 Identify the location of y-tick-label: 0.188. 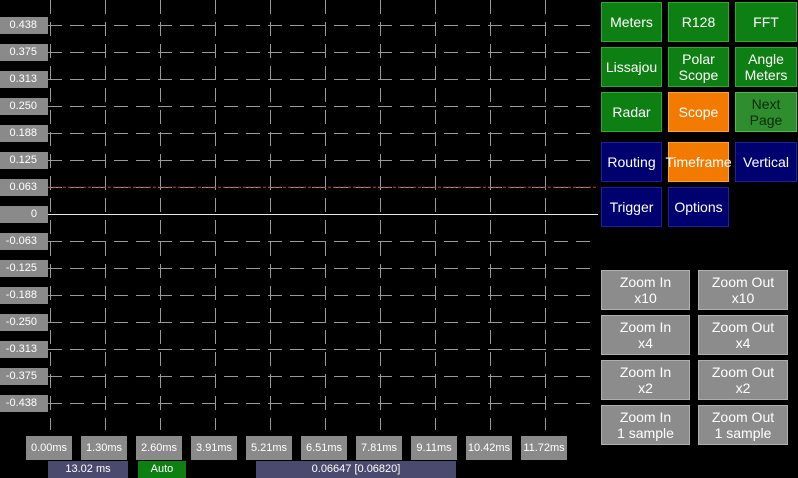
(24, 133).